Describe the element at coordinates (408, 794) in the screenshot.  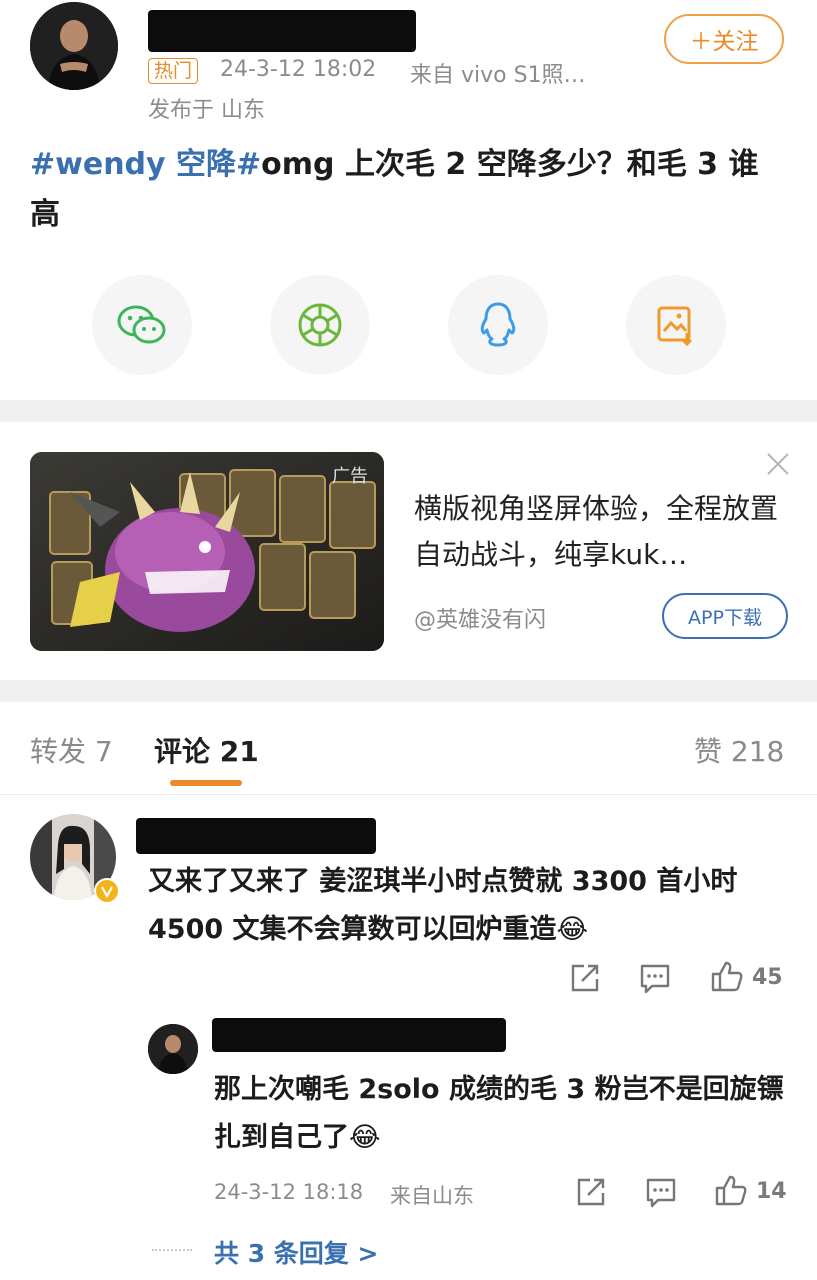
I see `tabs-divider` at that location.